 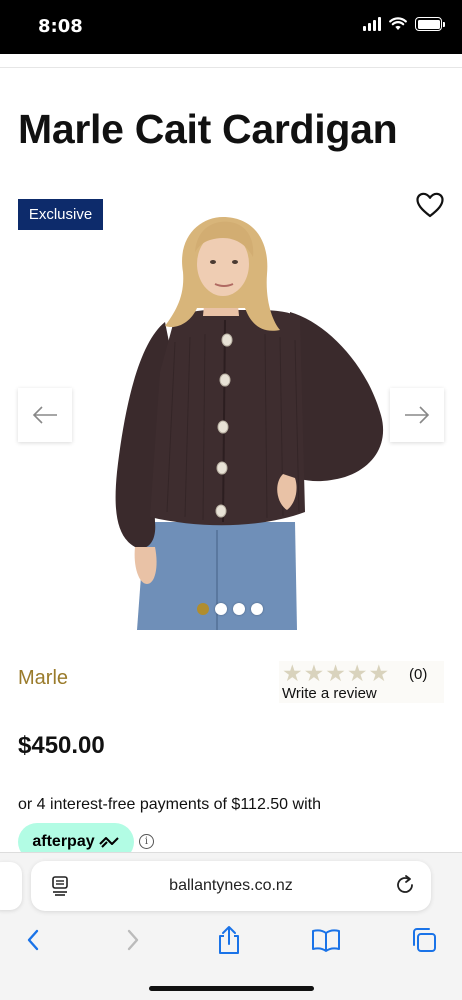 I want to click on wifi-icon, so click(x=398, y=23).